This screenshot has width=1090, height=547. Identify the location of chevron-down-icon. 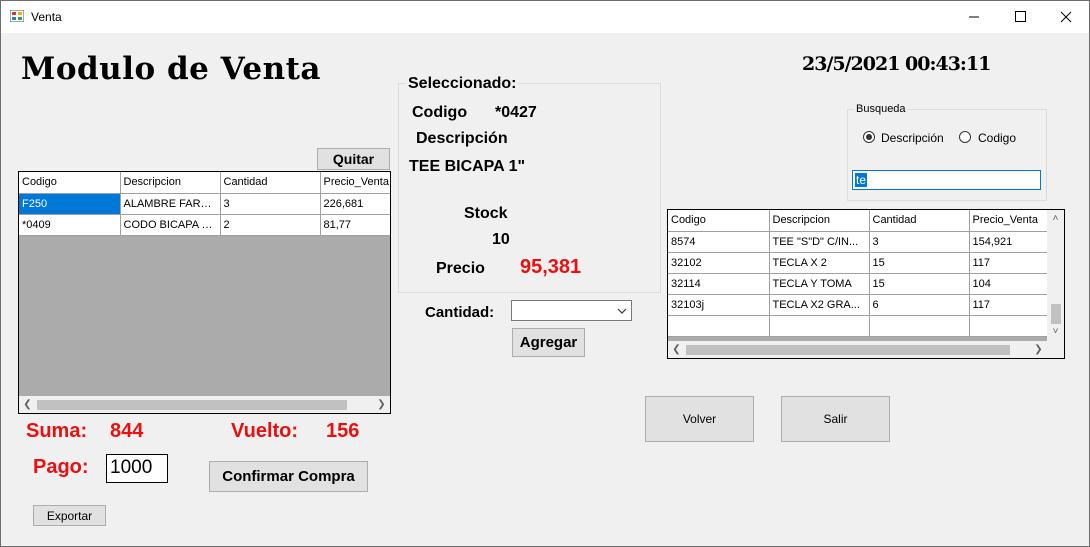
(622, 311).